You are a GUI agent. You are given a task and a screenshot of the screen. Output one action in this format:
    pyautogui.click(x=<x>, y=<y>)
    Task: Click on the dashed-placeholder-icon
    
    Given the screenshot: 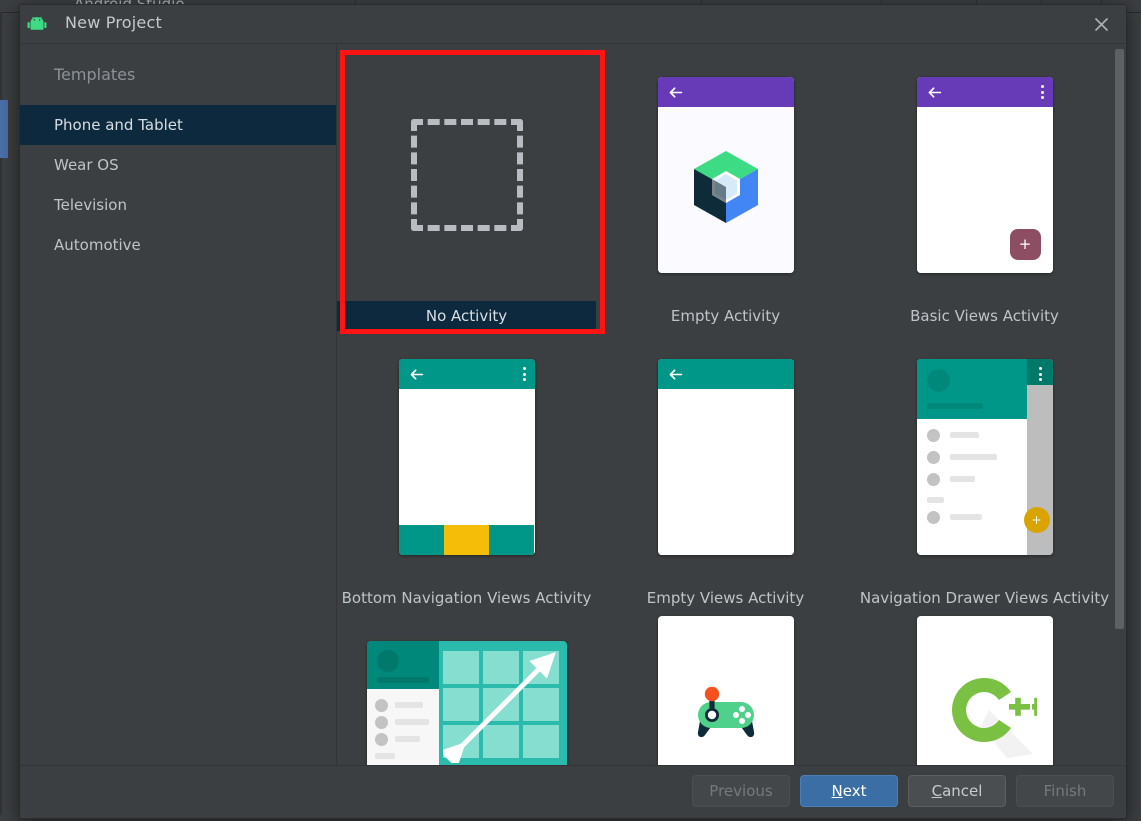 What is the action you would take?
    pyautogui.click(x=466, y=175)
    